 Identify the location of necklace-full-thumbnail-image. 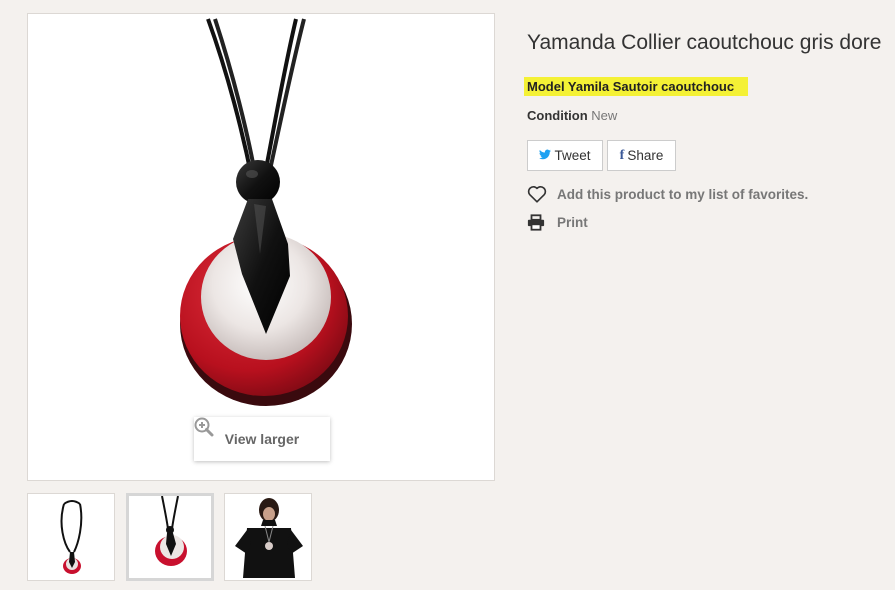
(71, 537).